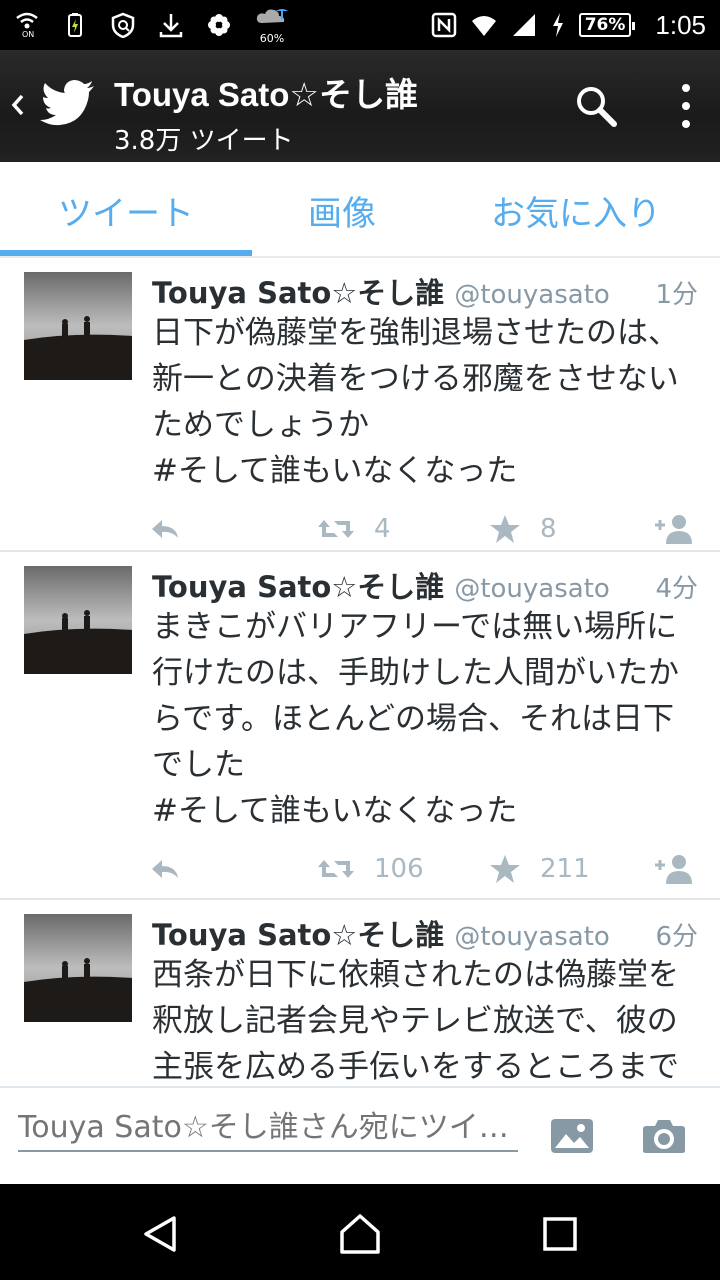 The height and width of the screenshot is (1280, 720). Describe the element at coordinates (272, 38) in the screenshot. I see `weather-percentage: 60%` at that location.